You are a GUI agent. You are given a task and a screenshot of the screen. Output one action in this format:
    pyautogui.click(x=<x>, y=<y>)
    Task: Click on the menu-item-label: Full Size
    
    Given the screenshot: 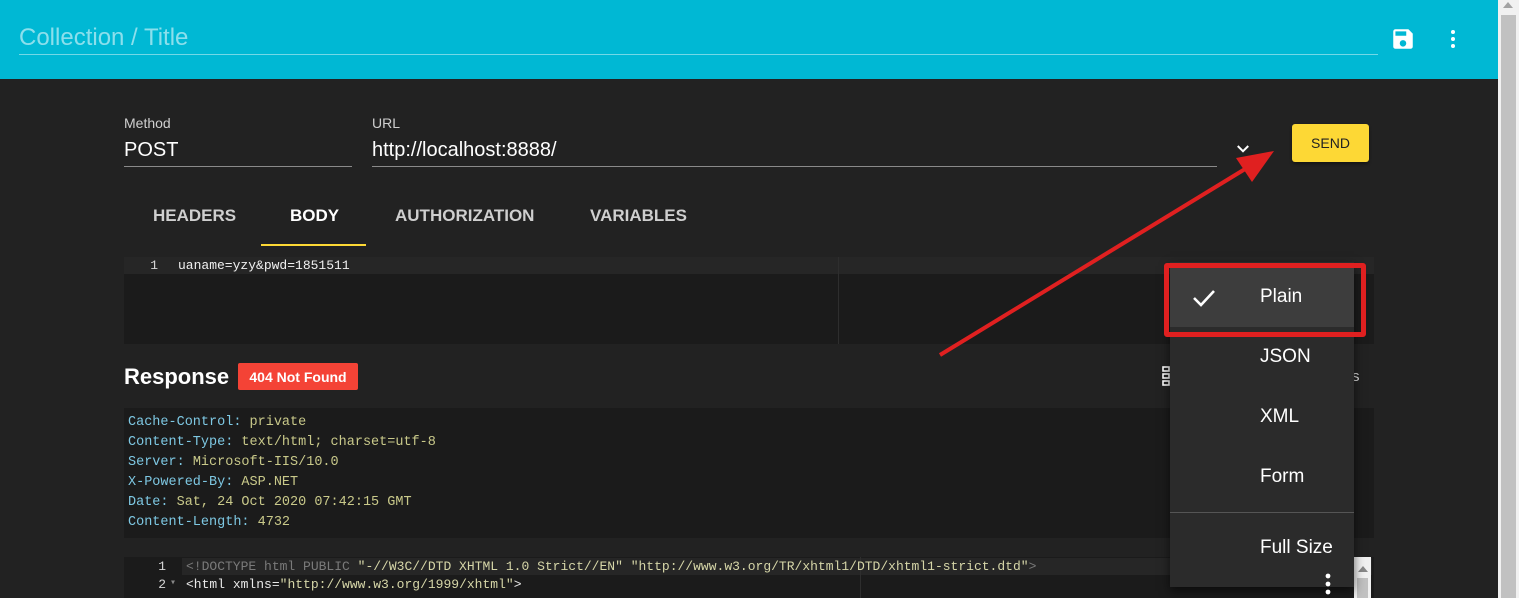 What is the action you would take?
    pyautogui.click(x=1296, y=547)
    